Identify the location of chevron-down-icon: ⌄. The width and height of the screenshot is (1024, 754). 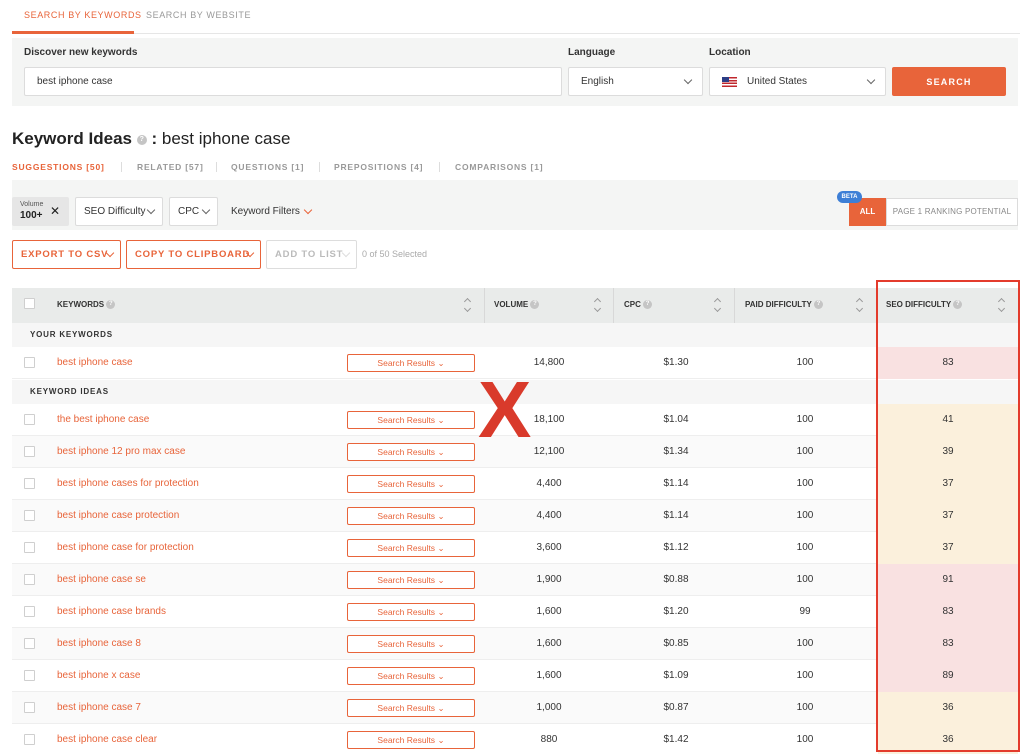
(441, 452).